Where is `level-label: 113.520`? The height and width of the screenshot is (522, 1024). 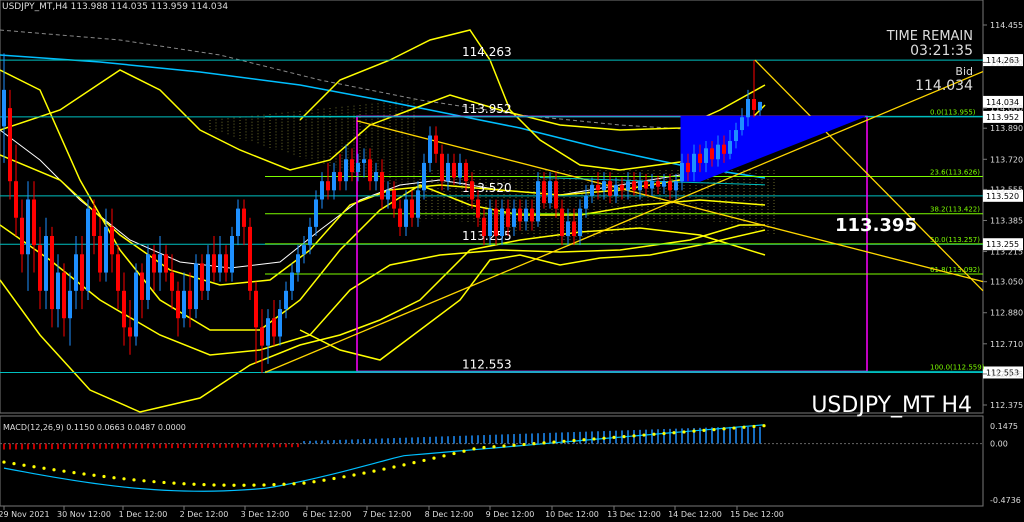
level-label: 113.520 is located at coordinates (487, 188).